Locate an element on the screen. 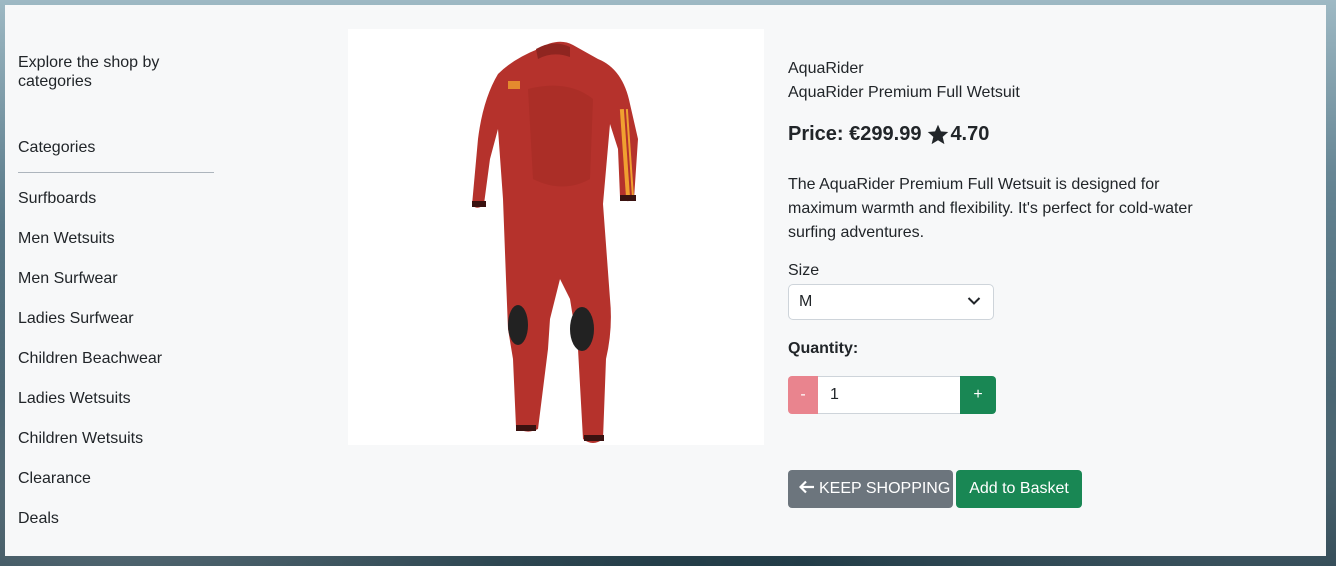  category-men-surfwear: Men Surfwear is located at coordinates (116, 289).